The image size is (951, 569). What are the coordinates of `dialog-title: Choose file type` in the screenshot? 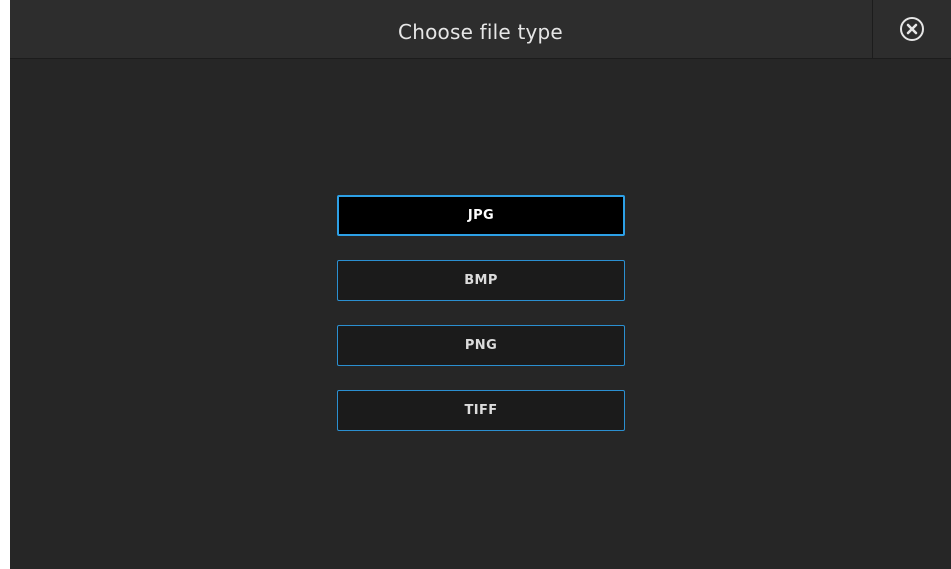 It's located at (480, 32).